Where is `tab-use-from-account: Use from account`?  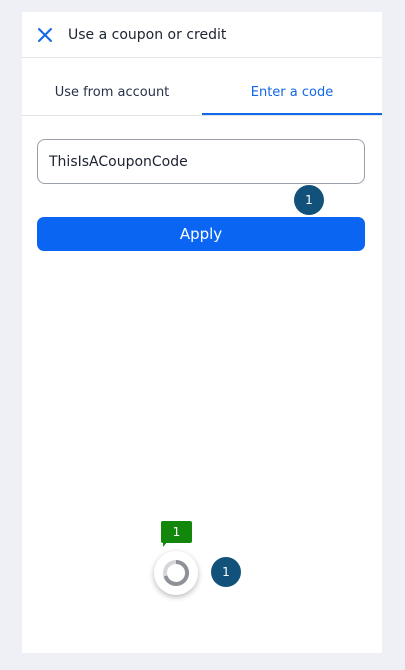 tab-use-from-account: Use from account is located at coordinates (112, 92).